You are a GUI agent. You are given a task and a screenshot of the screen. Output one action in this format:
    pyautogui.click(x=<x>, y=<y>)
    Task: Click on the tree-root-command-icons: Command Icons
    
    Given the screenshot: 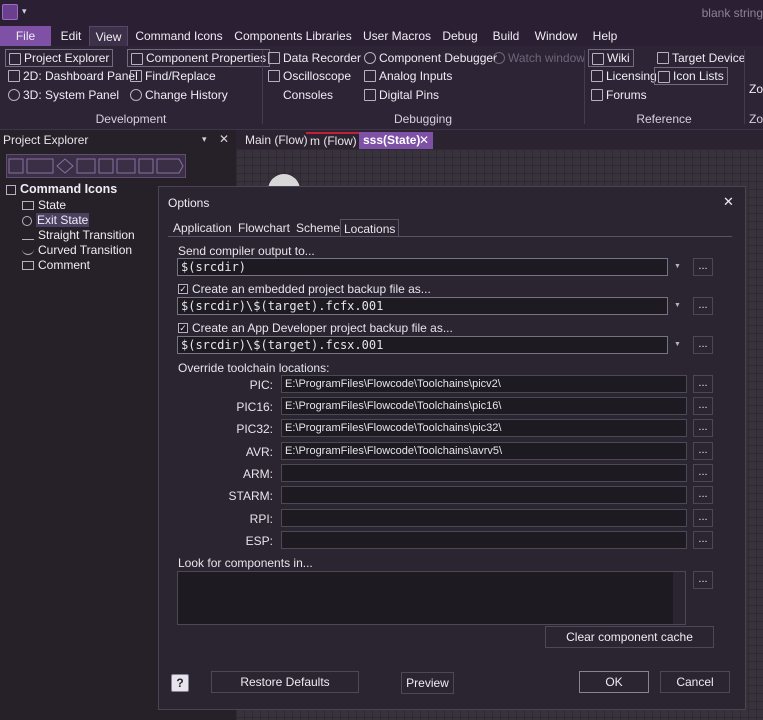 What is the action you would take?
    pyautogui.click(x=61, y=189)
    